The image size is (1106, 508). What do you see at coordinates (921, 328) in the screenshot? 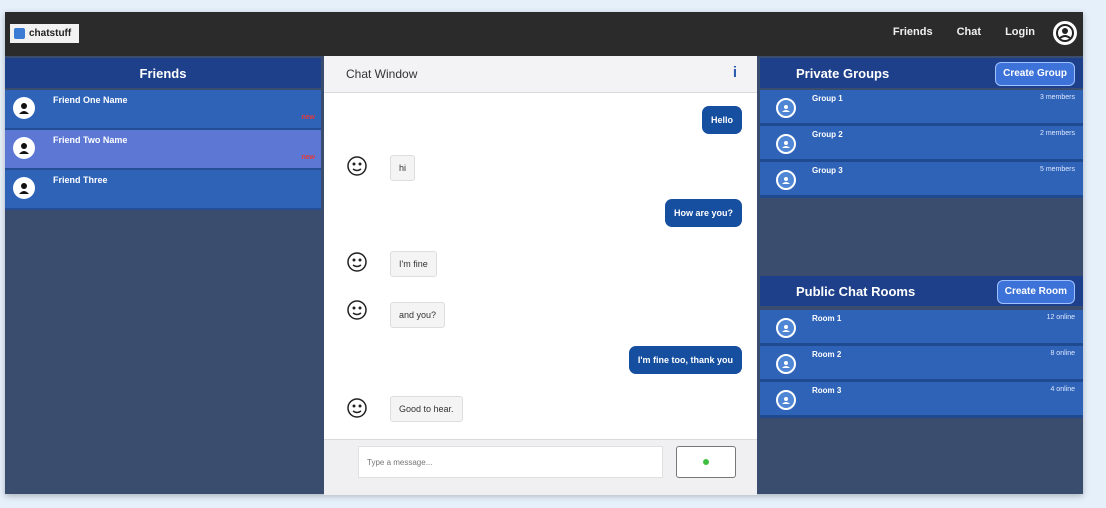
I see `room-item: Room 1 12 online` at bounding box center [921, 328].